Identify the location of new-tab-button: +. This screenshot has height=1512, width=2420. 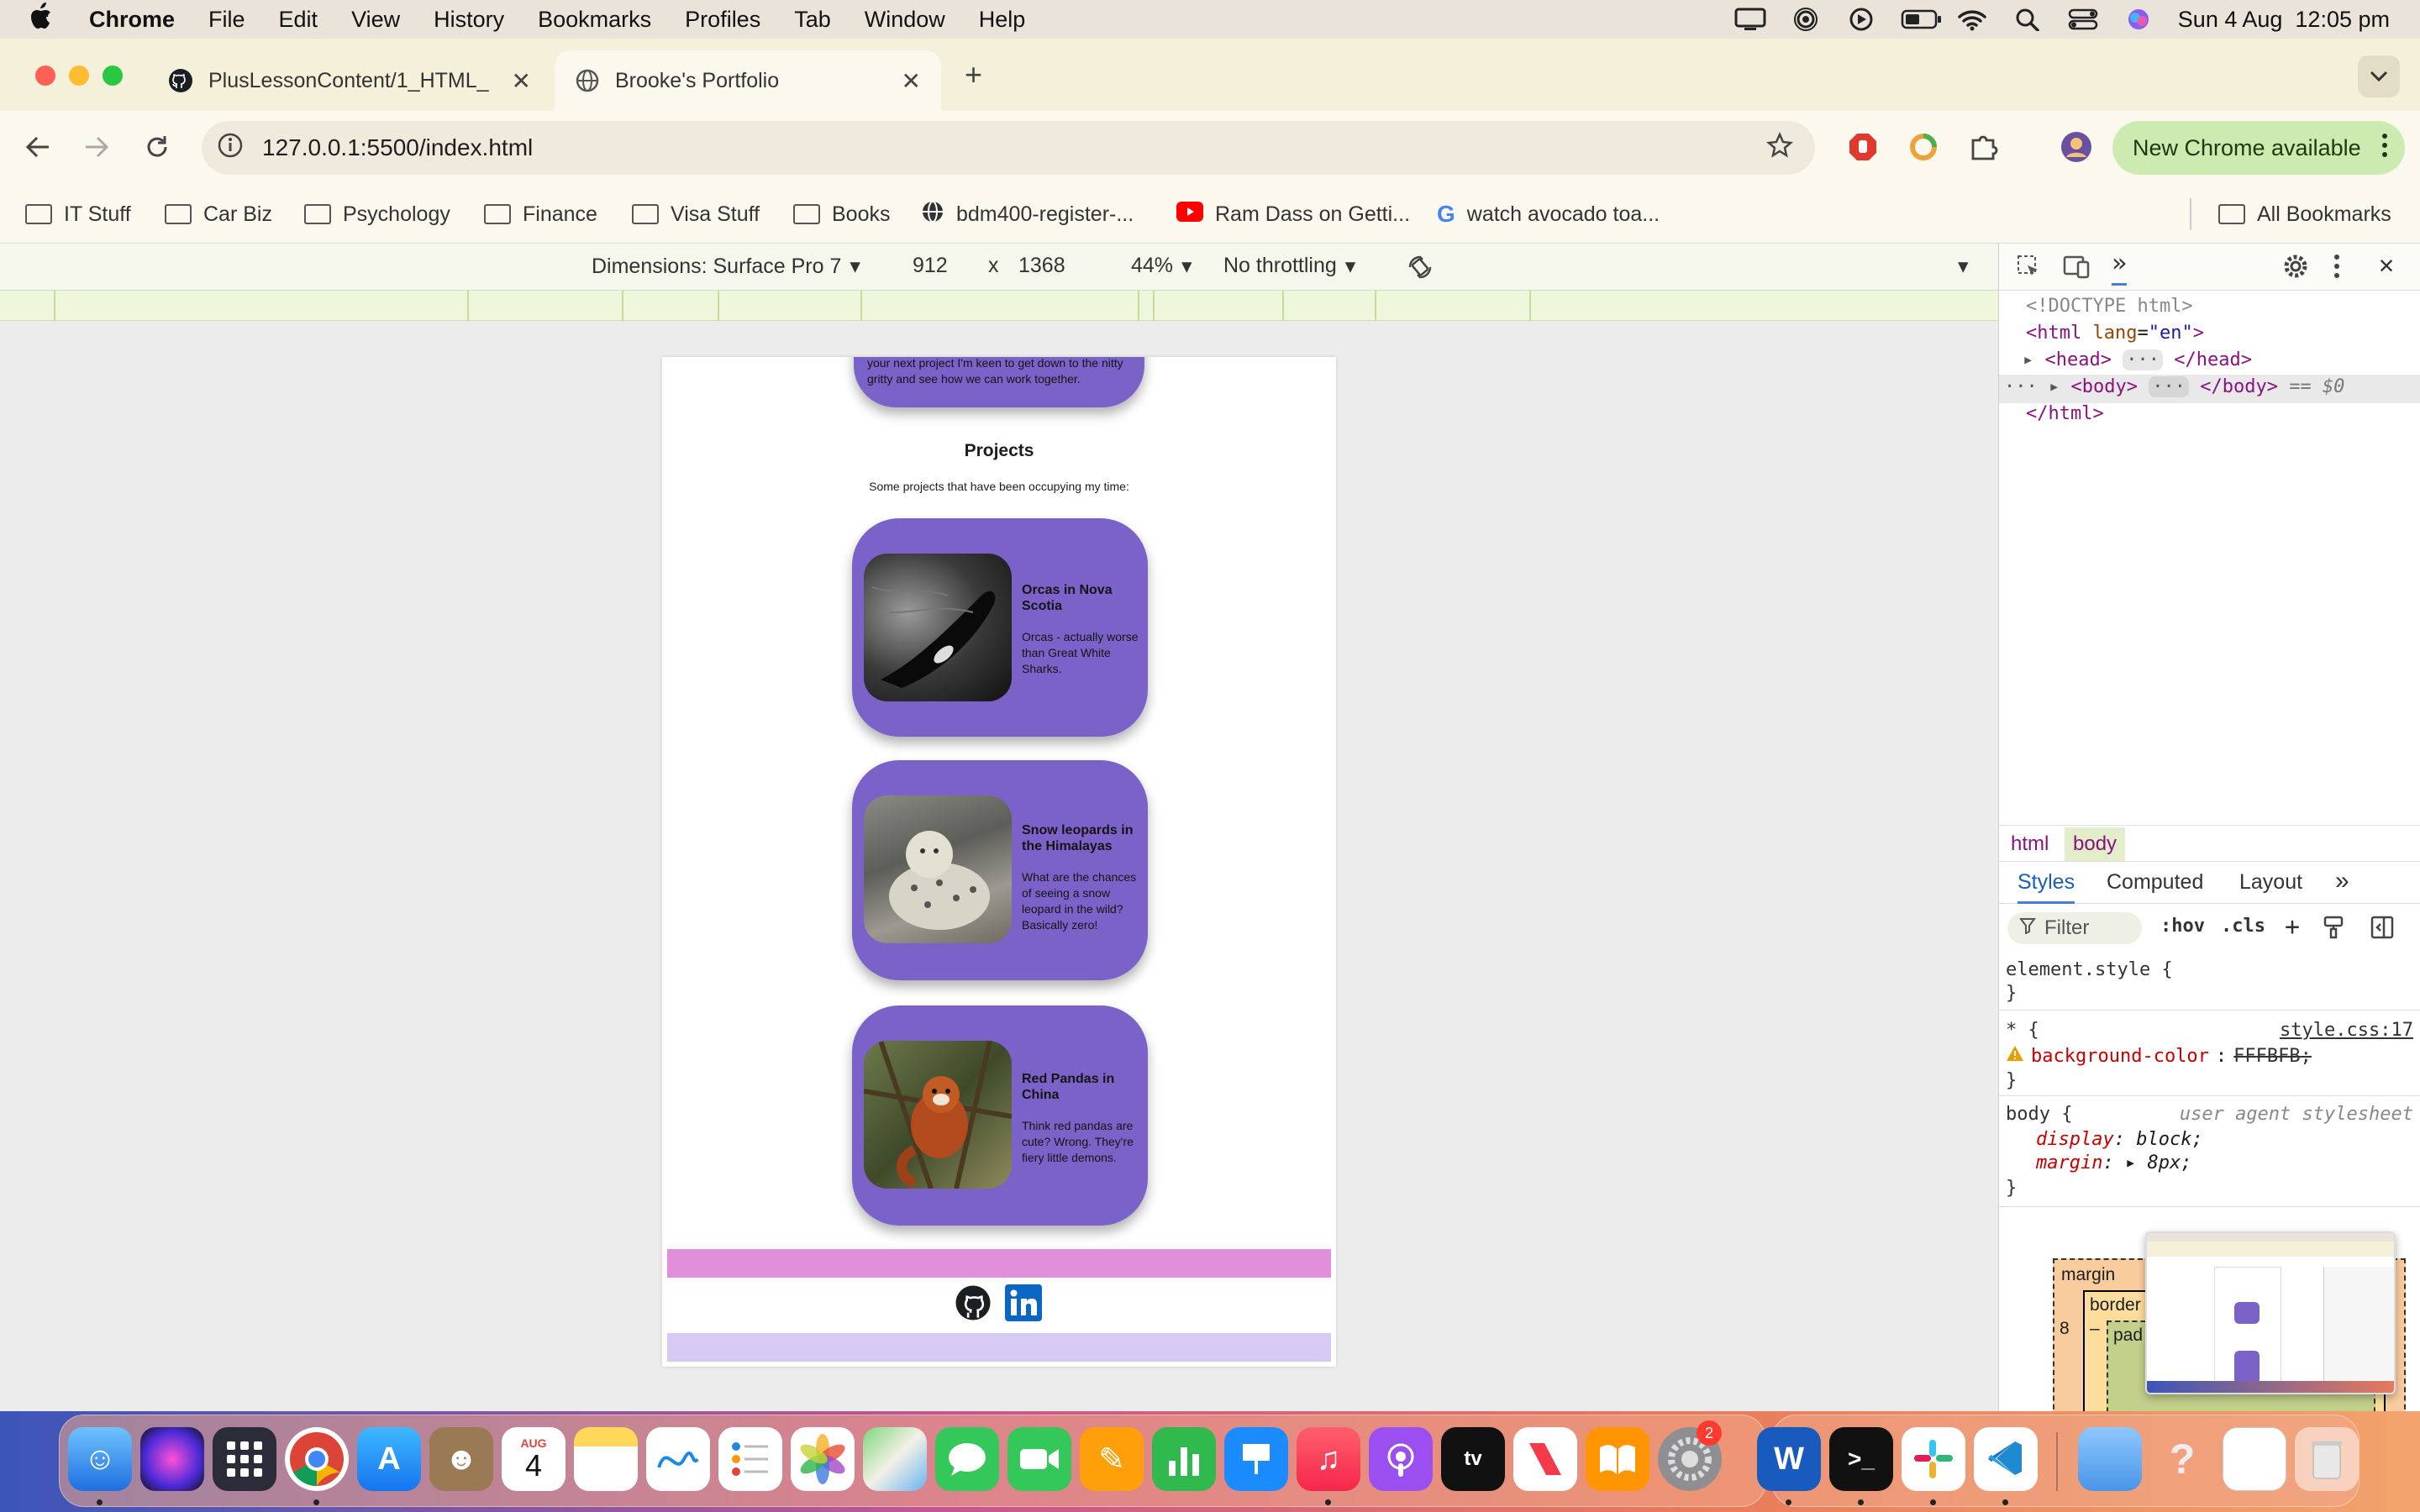
(973, 74).